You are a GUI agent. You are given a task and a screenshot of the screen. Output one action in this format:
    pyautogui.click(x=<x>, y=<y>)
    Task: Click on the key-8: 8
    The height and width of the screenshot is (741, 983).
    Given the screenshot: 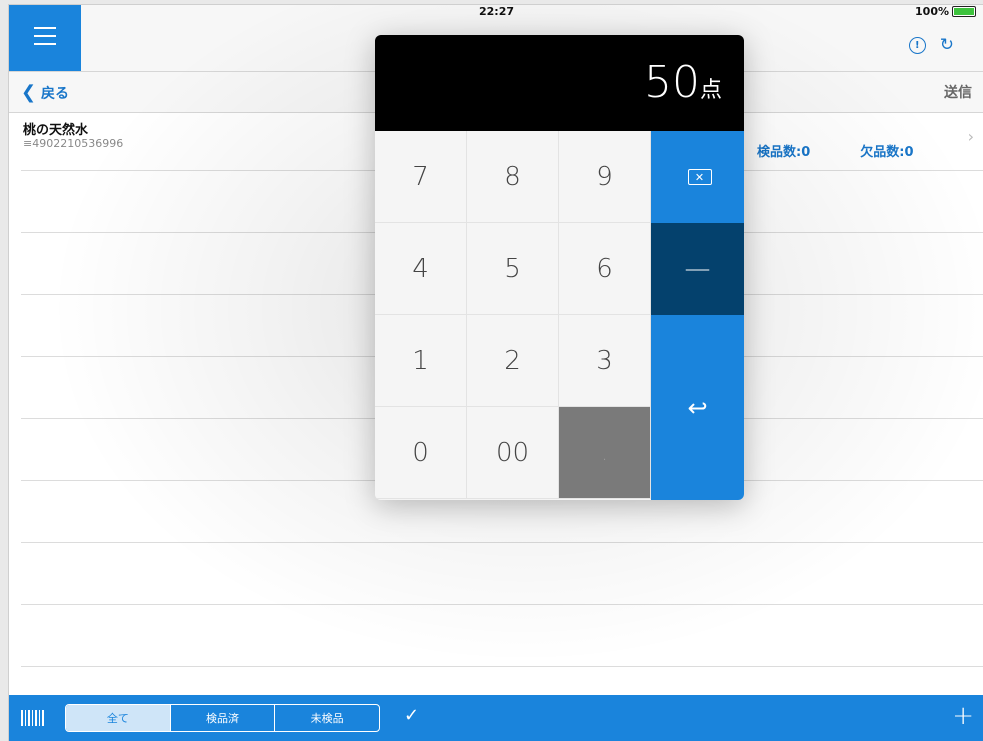 What is the action you would take?
    pyautogui.click(x=513, y=177)
    